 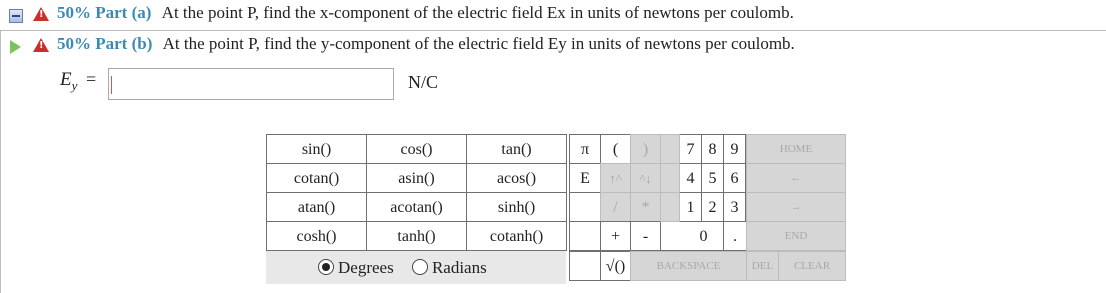 I want to click on digit-4-button: 4, so click(x=690, y=178).